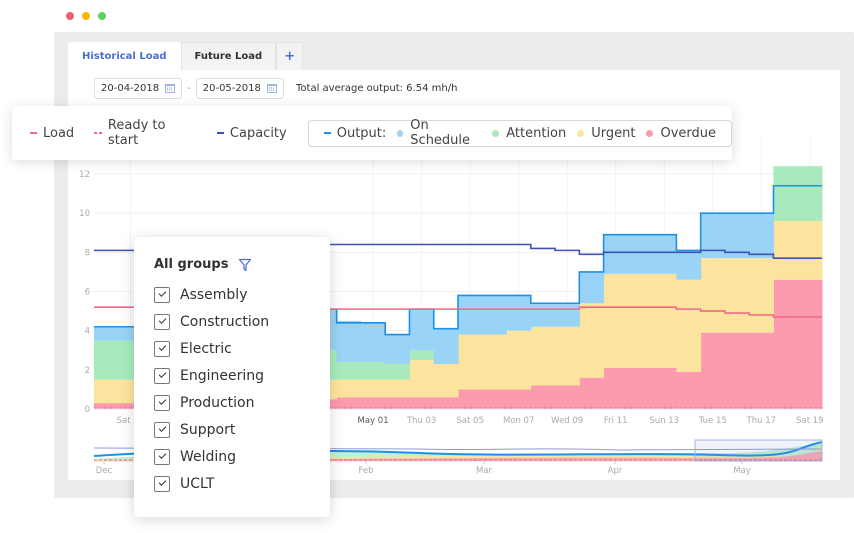 The image size is (854, 533). I want to click on navigator-tick-label: Dec, so click(104, 471).